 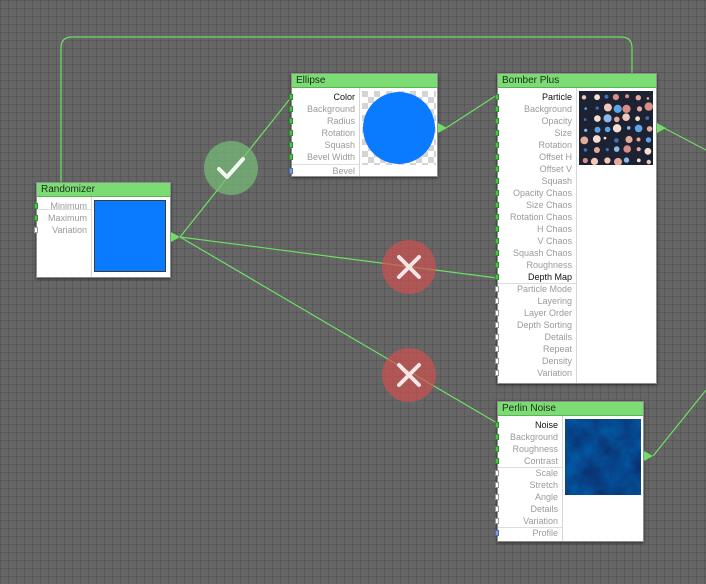 What do you see at coordinates (497, 253) in the screenshot?
I see `input-port-squash-chaos` at bounding box center [497, 253].